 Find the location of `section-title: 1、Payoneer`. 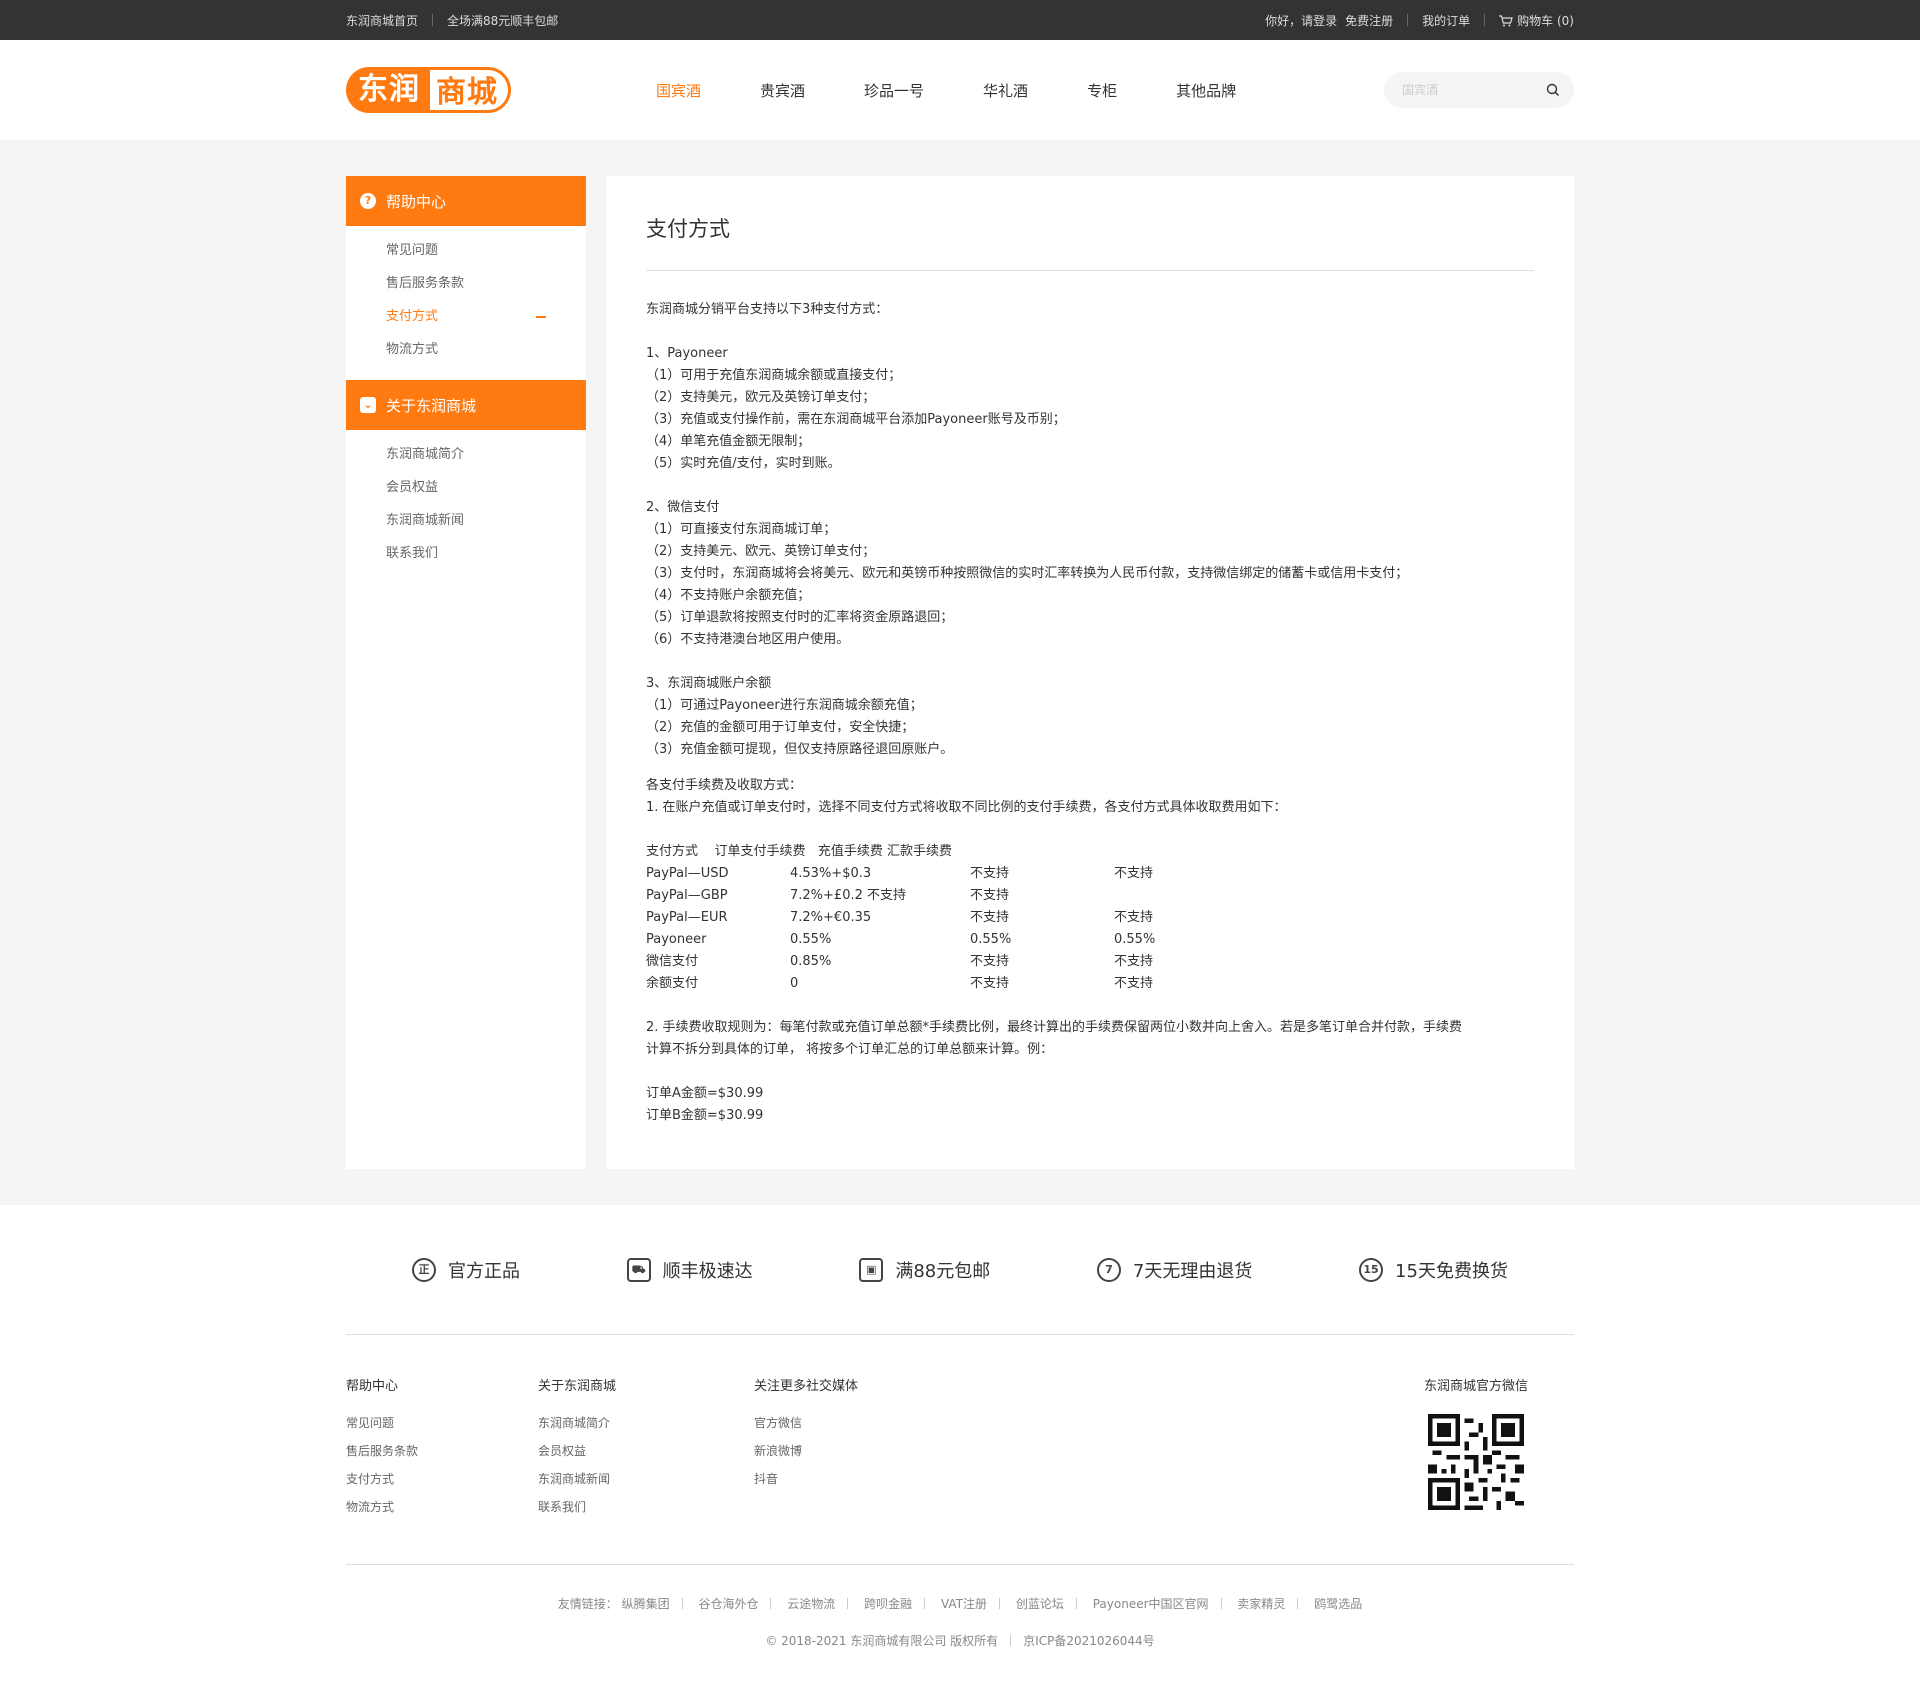

section-title: 1、Payoneer is located at coordinates (687, 353).